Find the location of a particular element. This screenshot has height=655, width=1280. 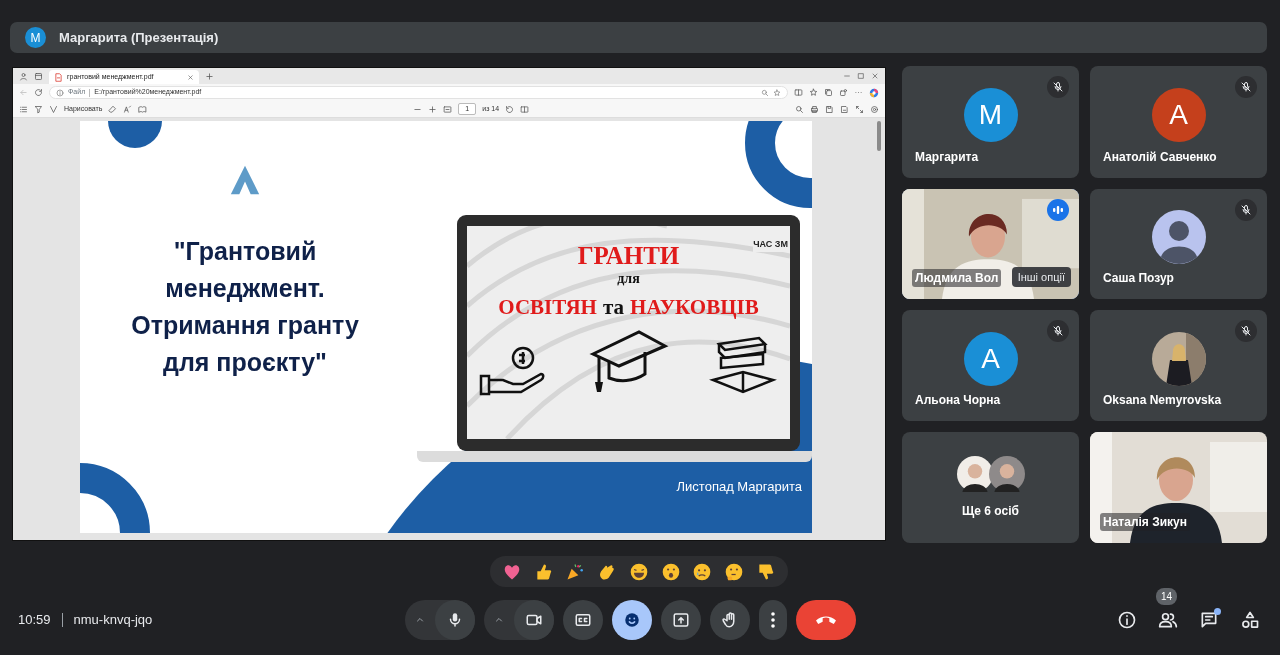

thinking-face-icon is located at coordinates (734, 571).